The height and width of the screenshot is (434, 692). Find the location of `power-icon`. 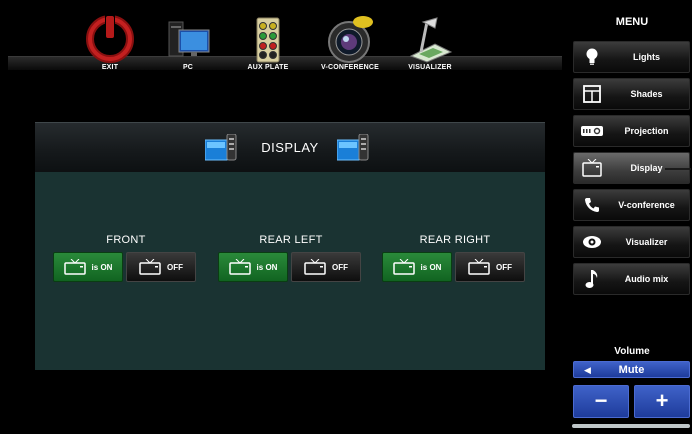

power-icon is located at coordinates (110, 38).